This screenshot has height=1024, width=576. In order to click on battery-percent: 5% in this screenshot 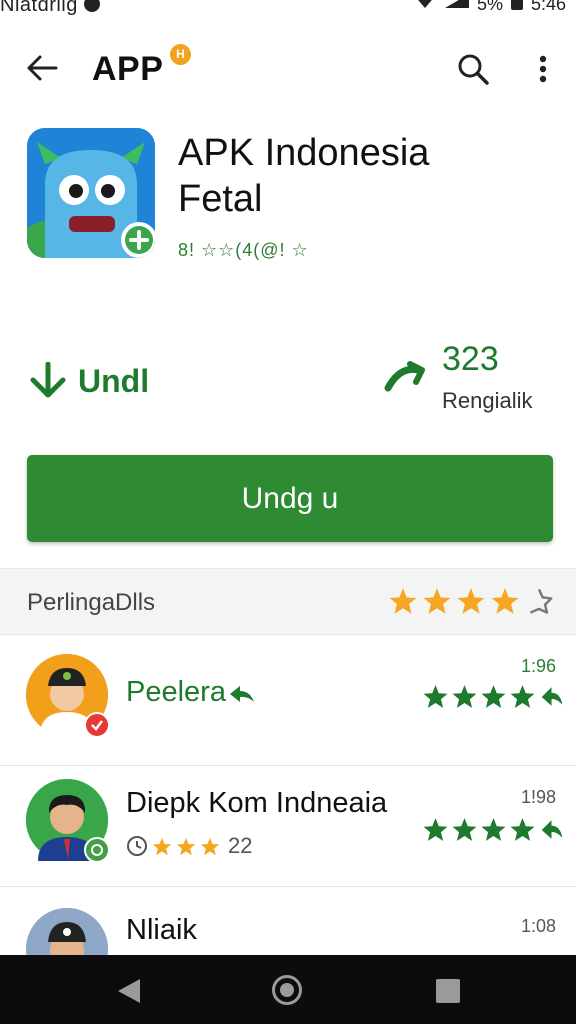, I will do `click(489, 7)`.